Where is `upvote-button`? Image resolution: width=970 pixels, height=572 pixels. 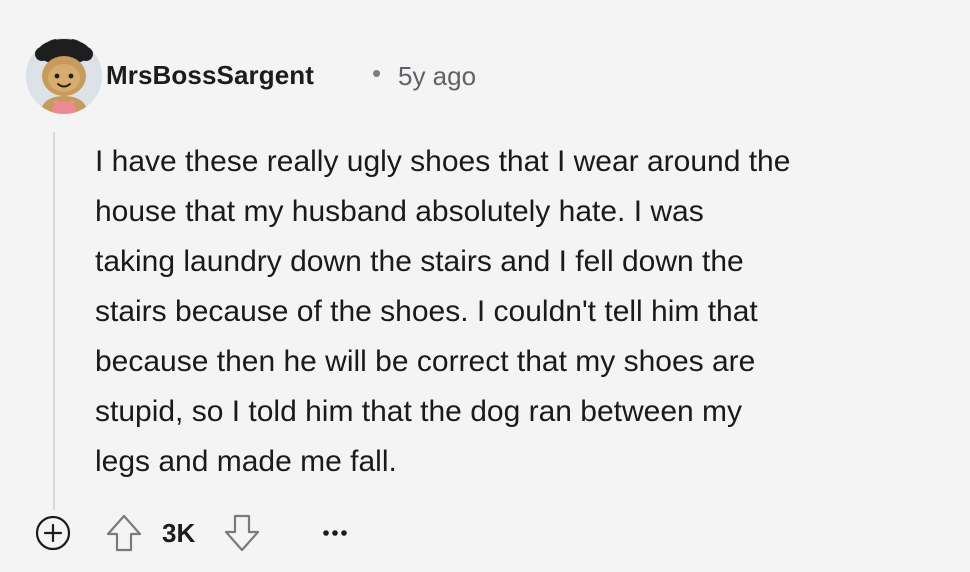
upvote-button is located at coordinates (124, 533).